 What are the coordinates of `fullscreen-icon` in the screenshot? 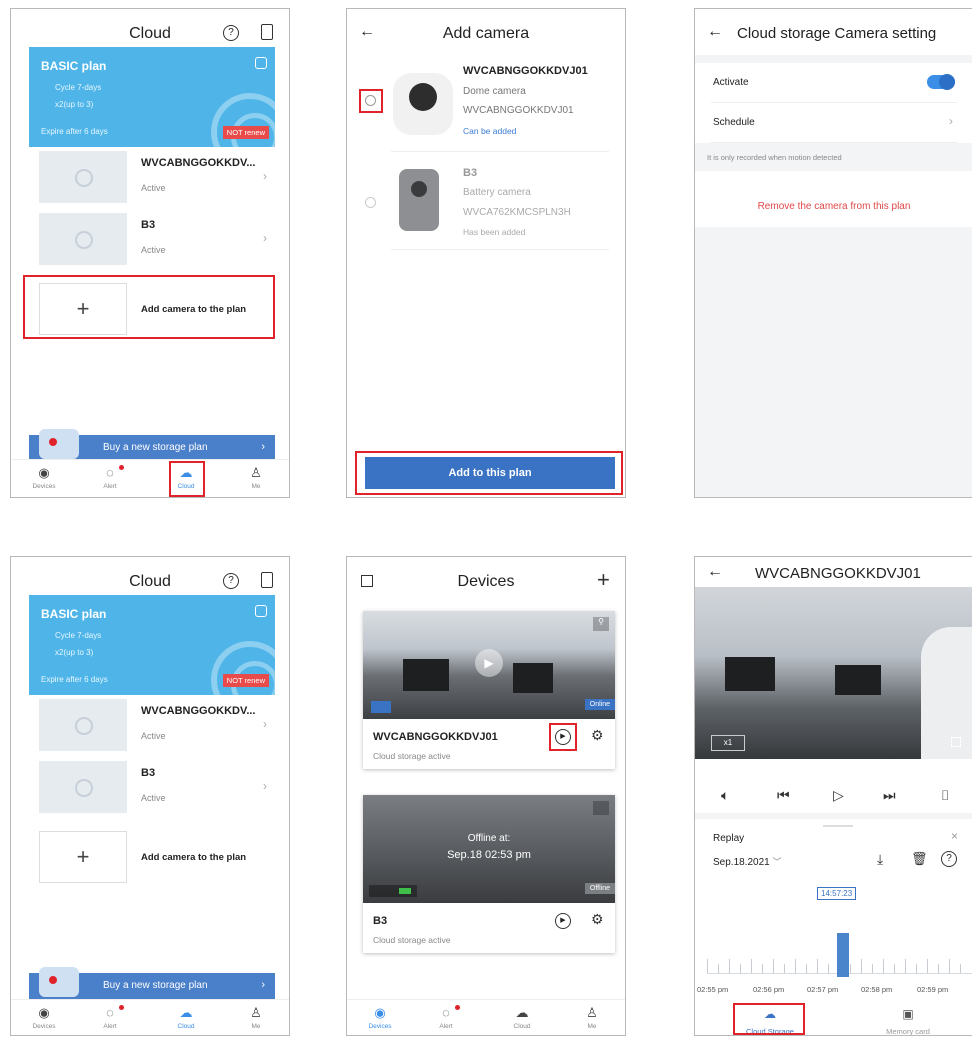 It's located at (956, 742).